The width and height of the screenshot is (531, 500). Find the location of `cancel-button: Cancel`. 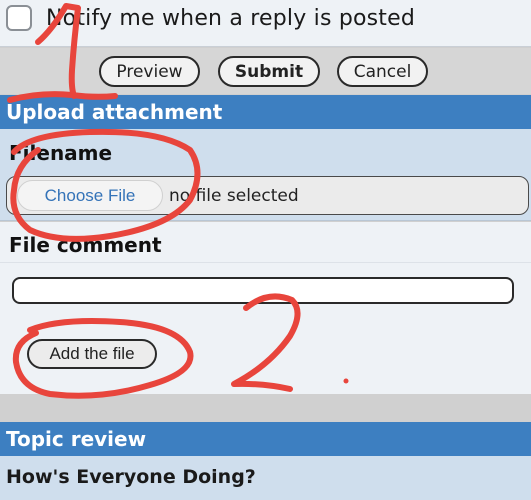

cancel-button: Cancel is located at coordinates (382, 71).